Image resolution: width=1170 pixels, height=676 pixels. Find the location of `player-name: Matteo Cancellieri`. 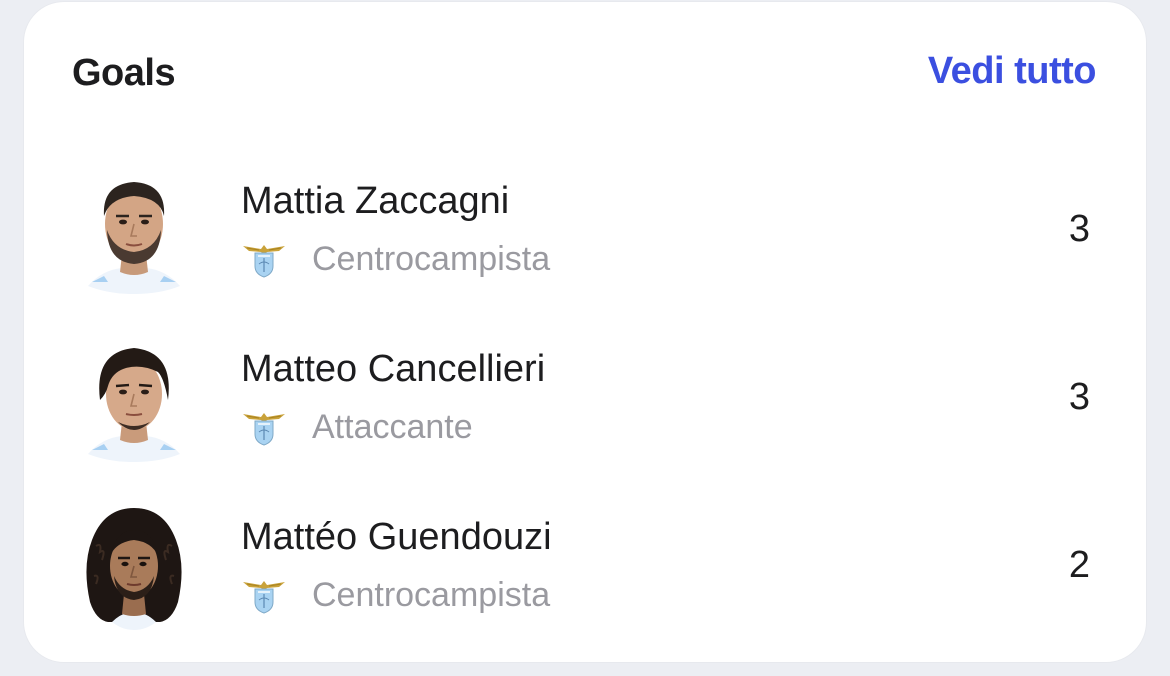

player-name: Matteo Cancellieri is located at coordinates (393, 369).